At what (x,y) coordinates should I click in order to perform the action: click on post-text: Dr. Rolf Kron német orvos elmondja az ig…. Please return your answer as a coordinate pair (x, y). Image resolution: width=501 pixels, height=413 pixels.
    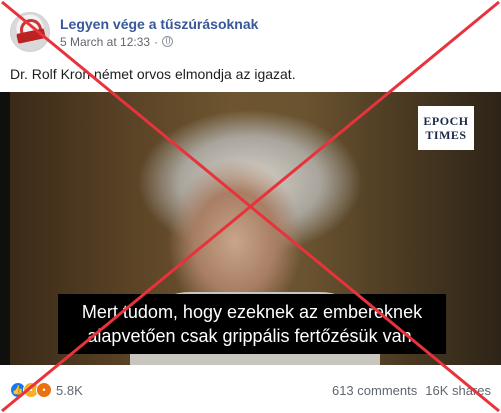
    Looking at the image, I should click on (153, 74).